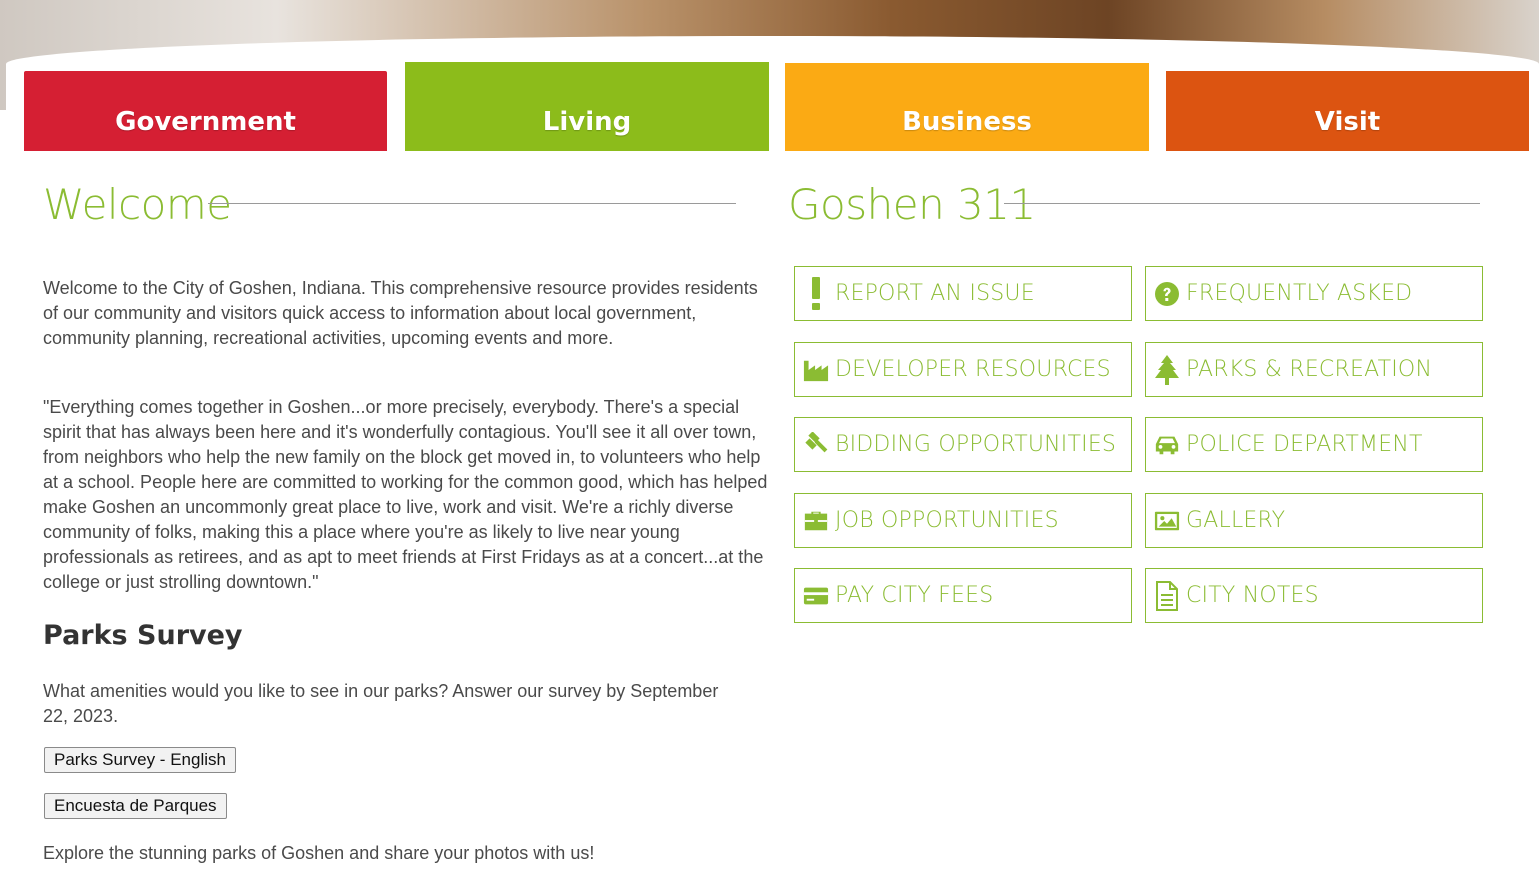 The width and height of the screenshot is (1539, 882). I want to click on credit-card-icon, so click(816, 596).